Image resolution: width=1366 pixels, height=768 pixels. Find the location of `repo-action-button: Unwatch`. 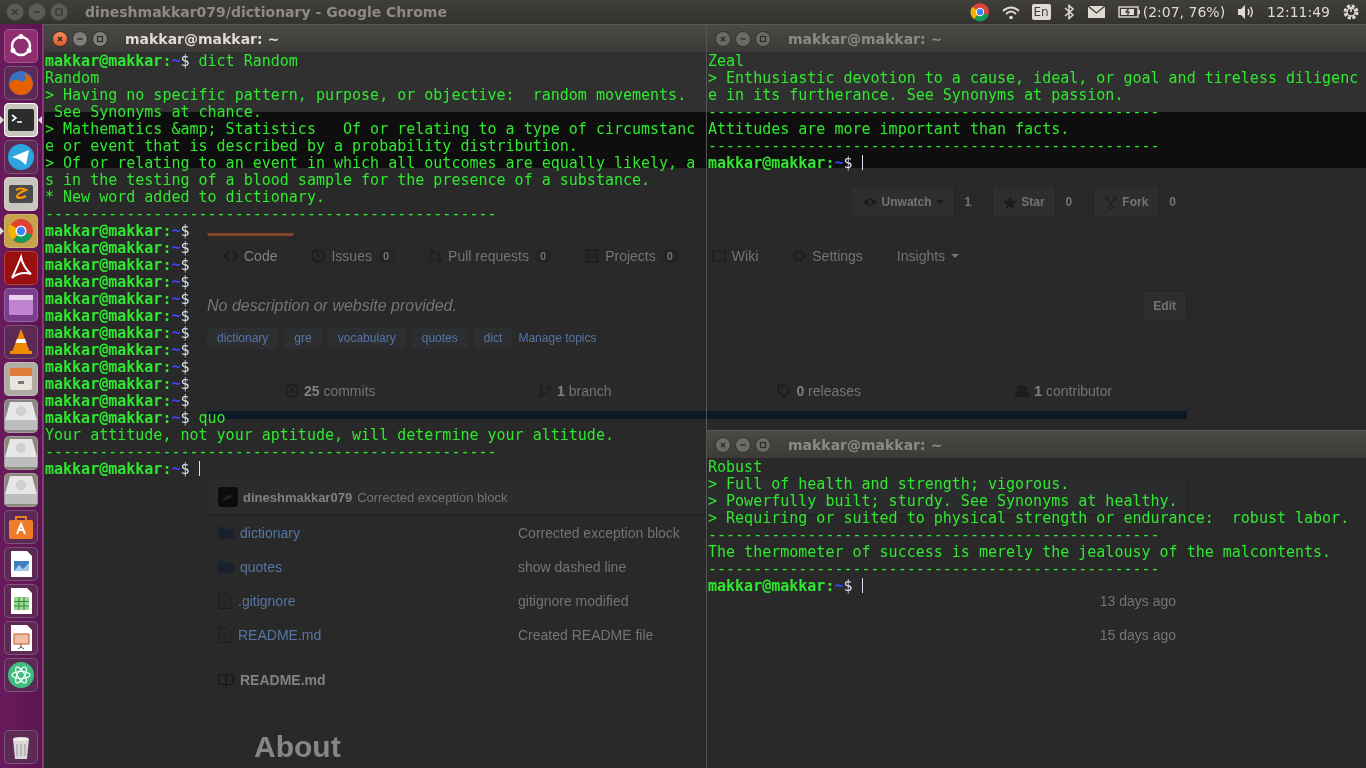

repo-action-button: Unwatch is located at coordinates (903, 202).